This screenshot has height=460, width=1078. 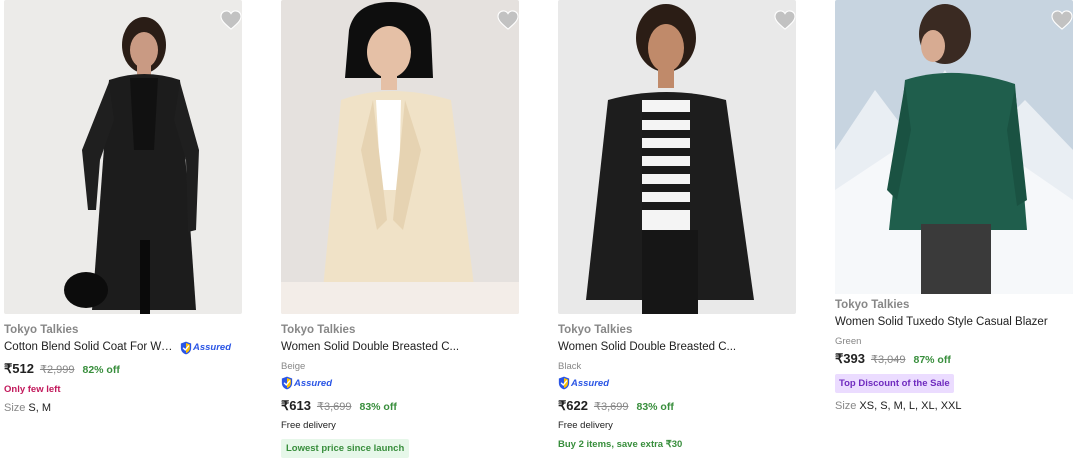 I want to click on product-image, so click(x=954, y=147).